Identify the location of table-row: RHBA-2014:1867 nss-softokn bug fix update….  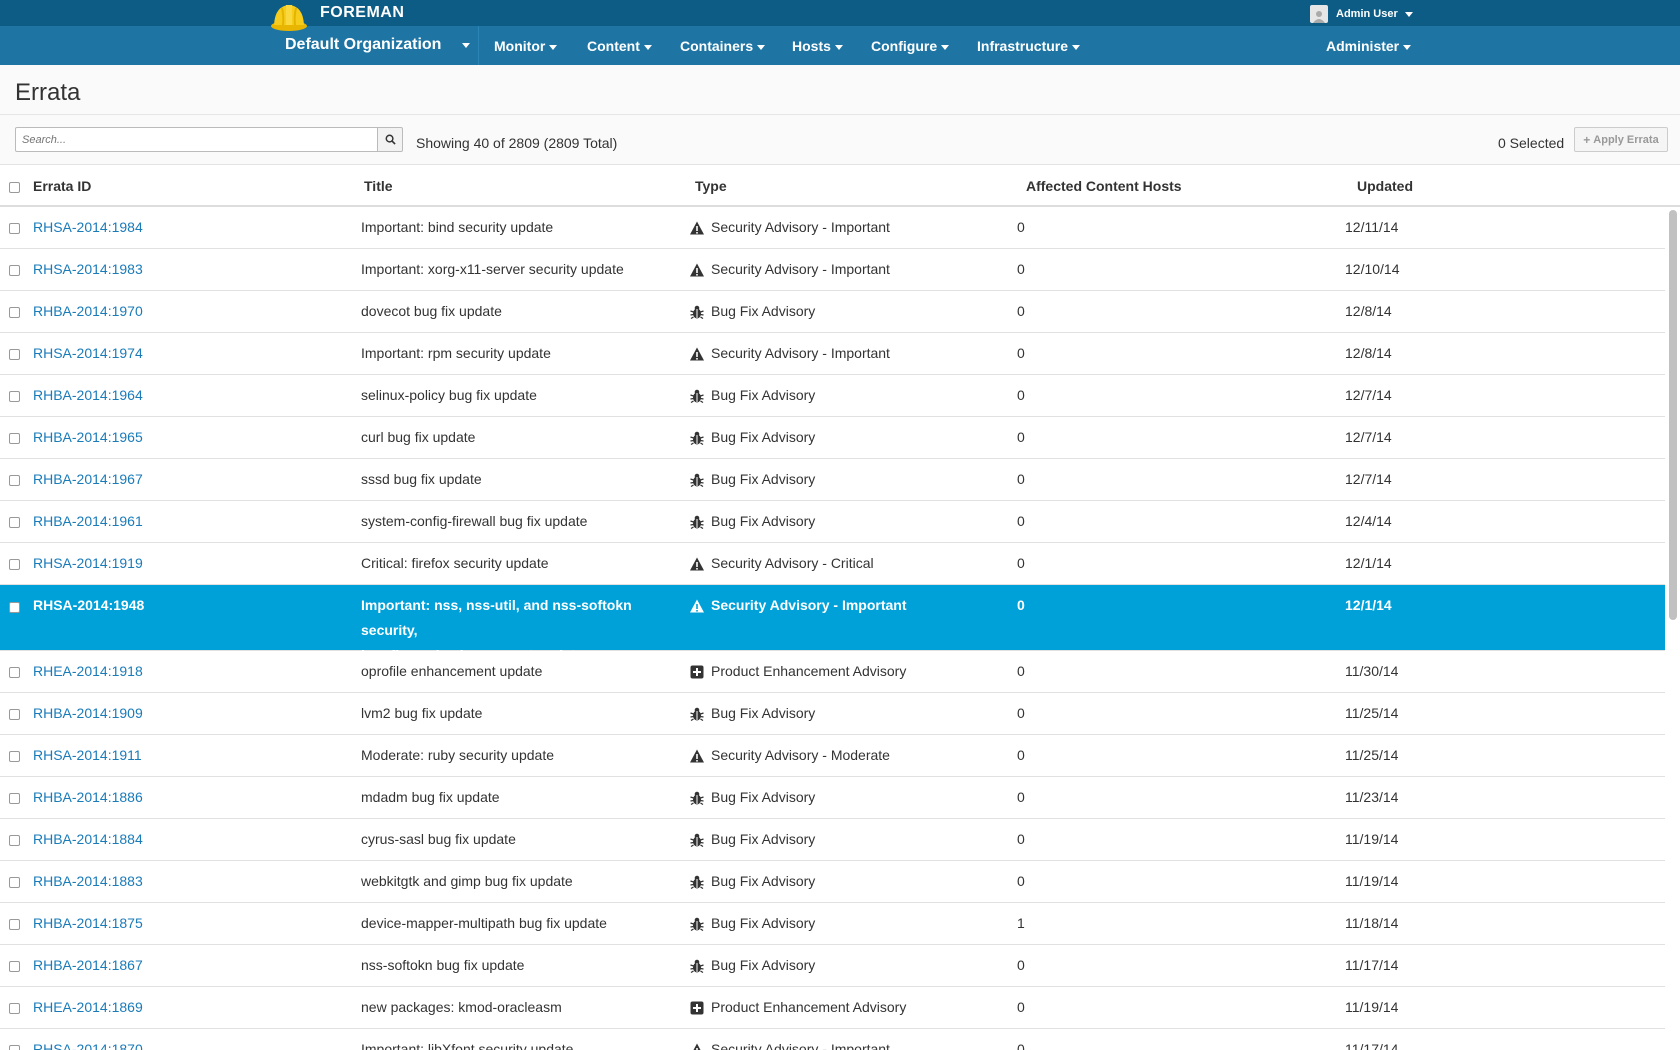
(832, 966).